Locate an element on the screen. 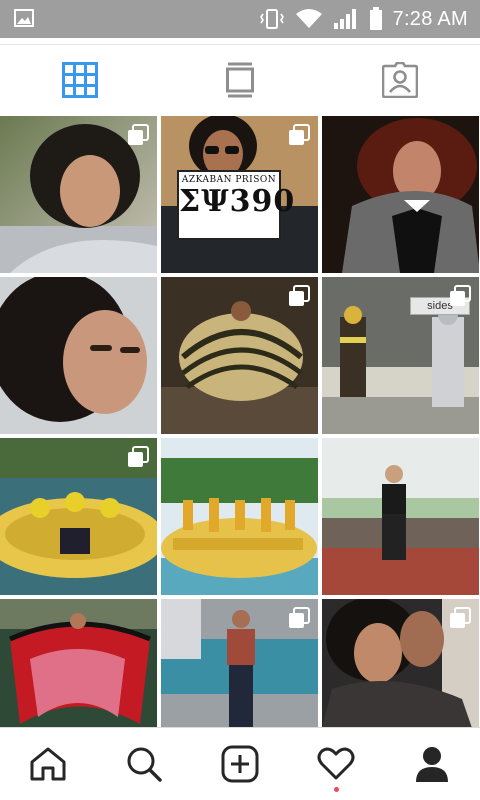  profile-tabs is located at coordinates (240, 80).